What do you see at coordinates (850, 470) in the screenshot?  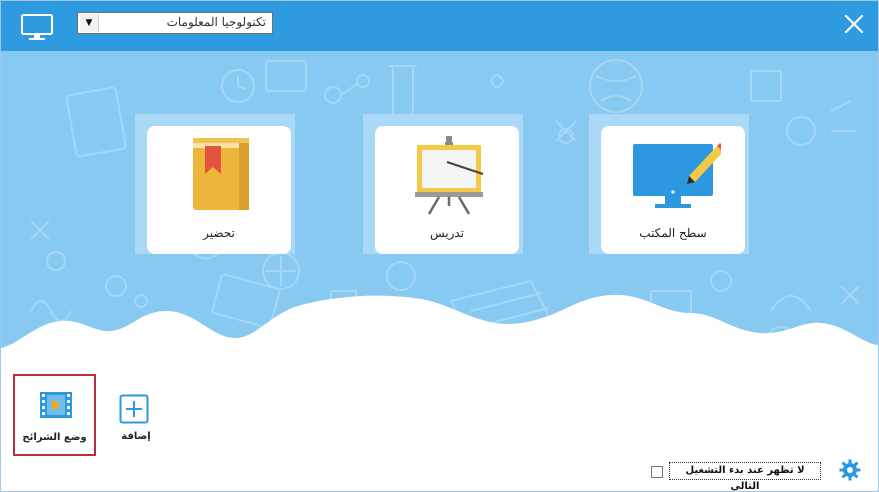 I see `gear-icon` at bounding box center [850, 470].